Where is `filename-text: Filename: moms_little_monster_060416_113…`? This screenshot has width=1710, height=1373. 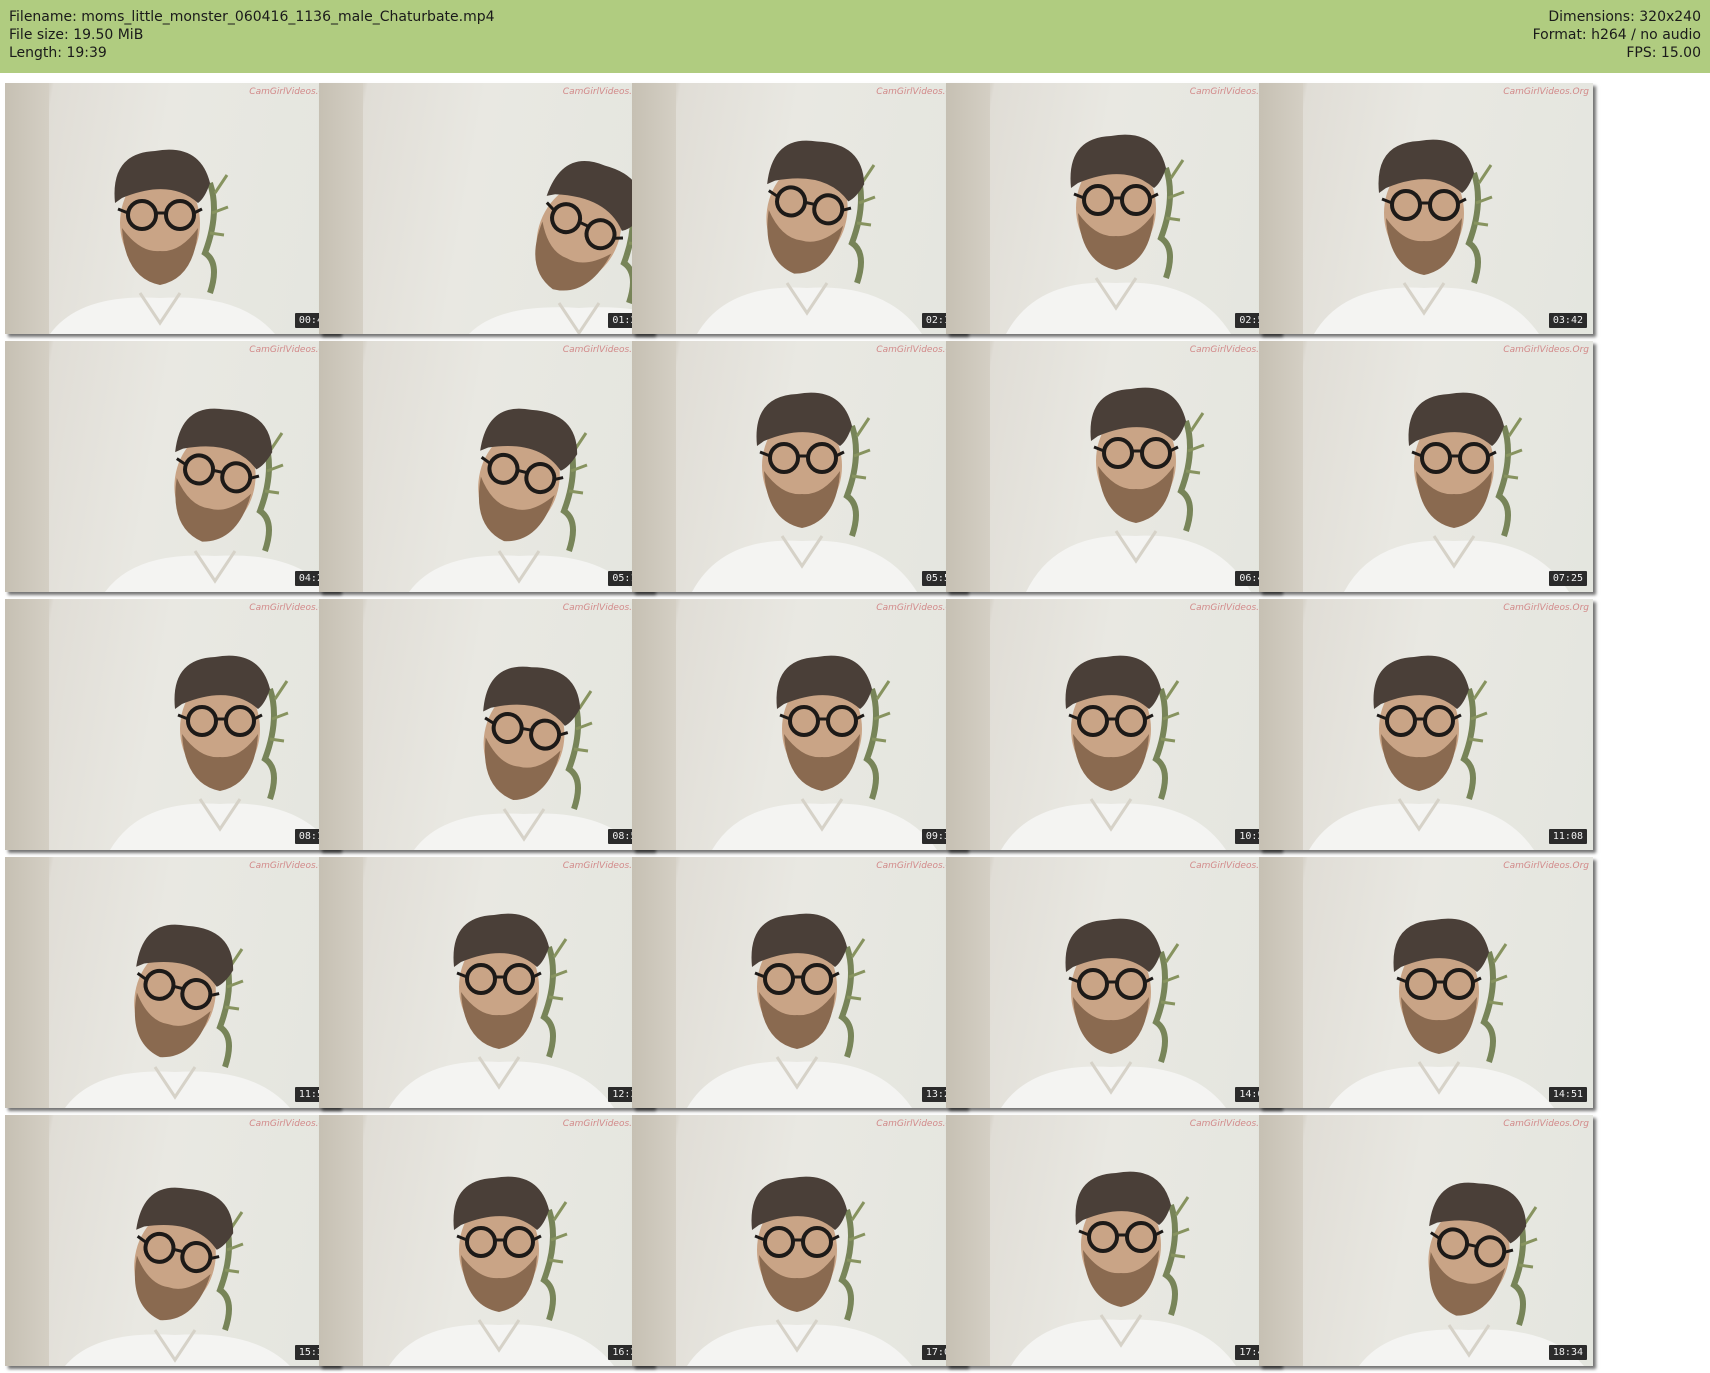
filename-text: Filename: moms_little_monster_060416_113… is located at coordinates (252, 17).